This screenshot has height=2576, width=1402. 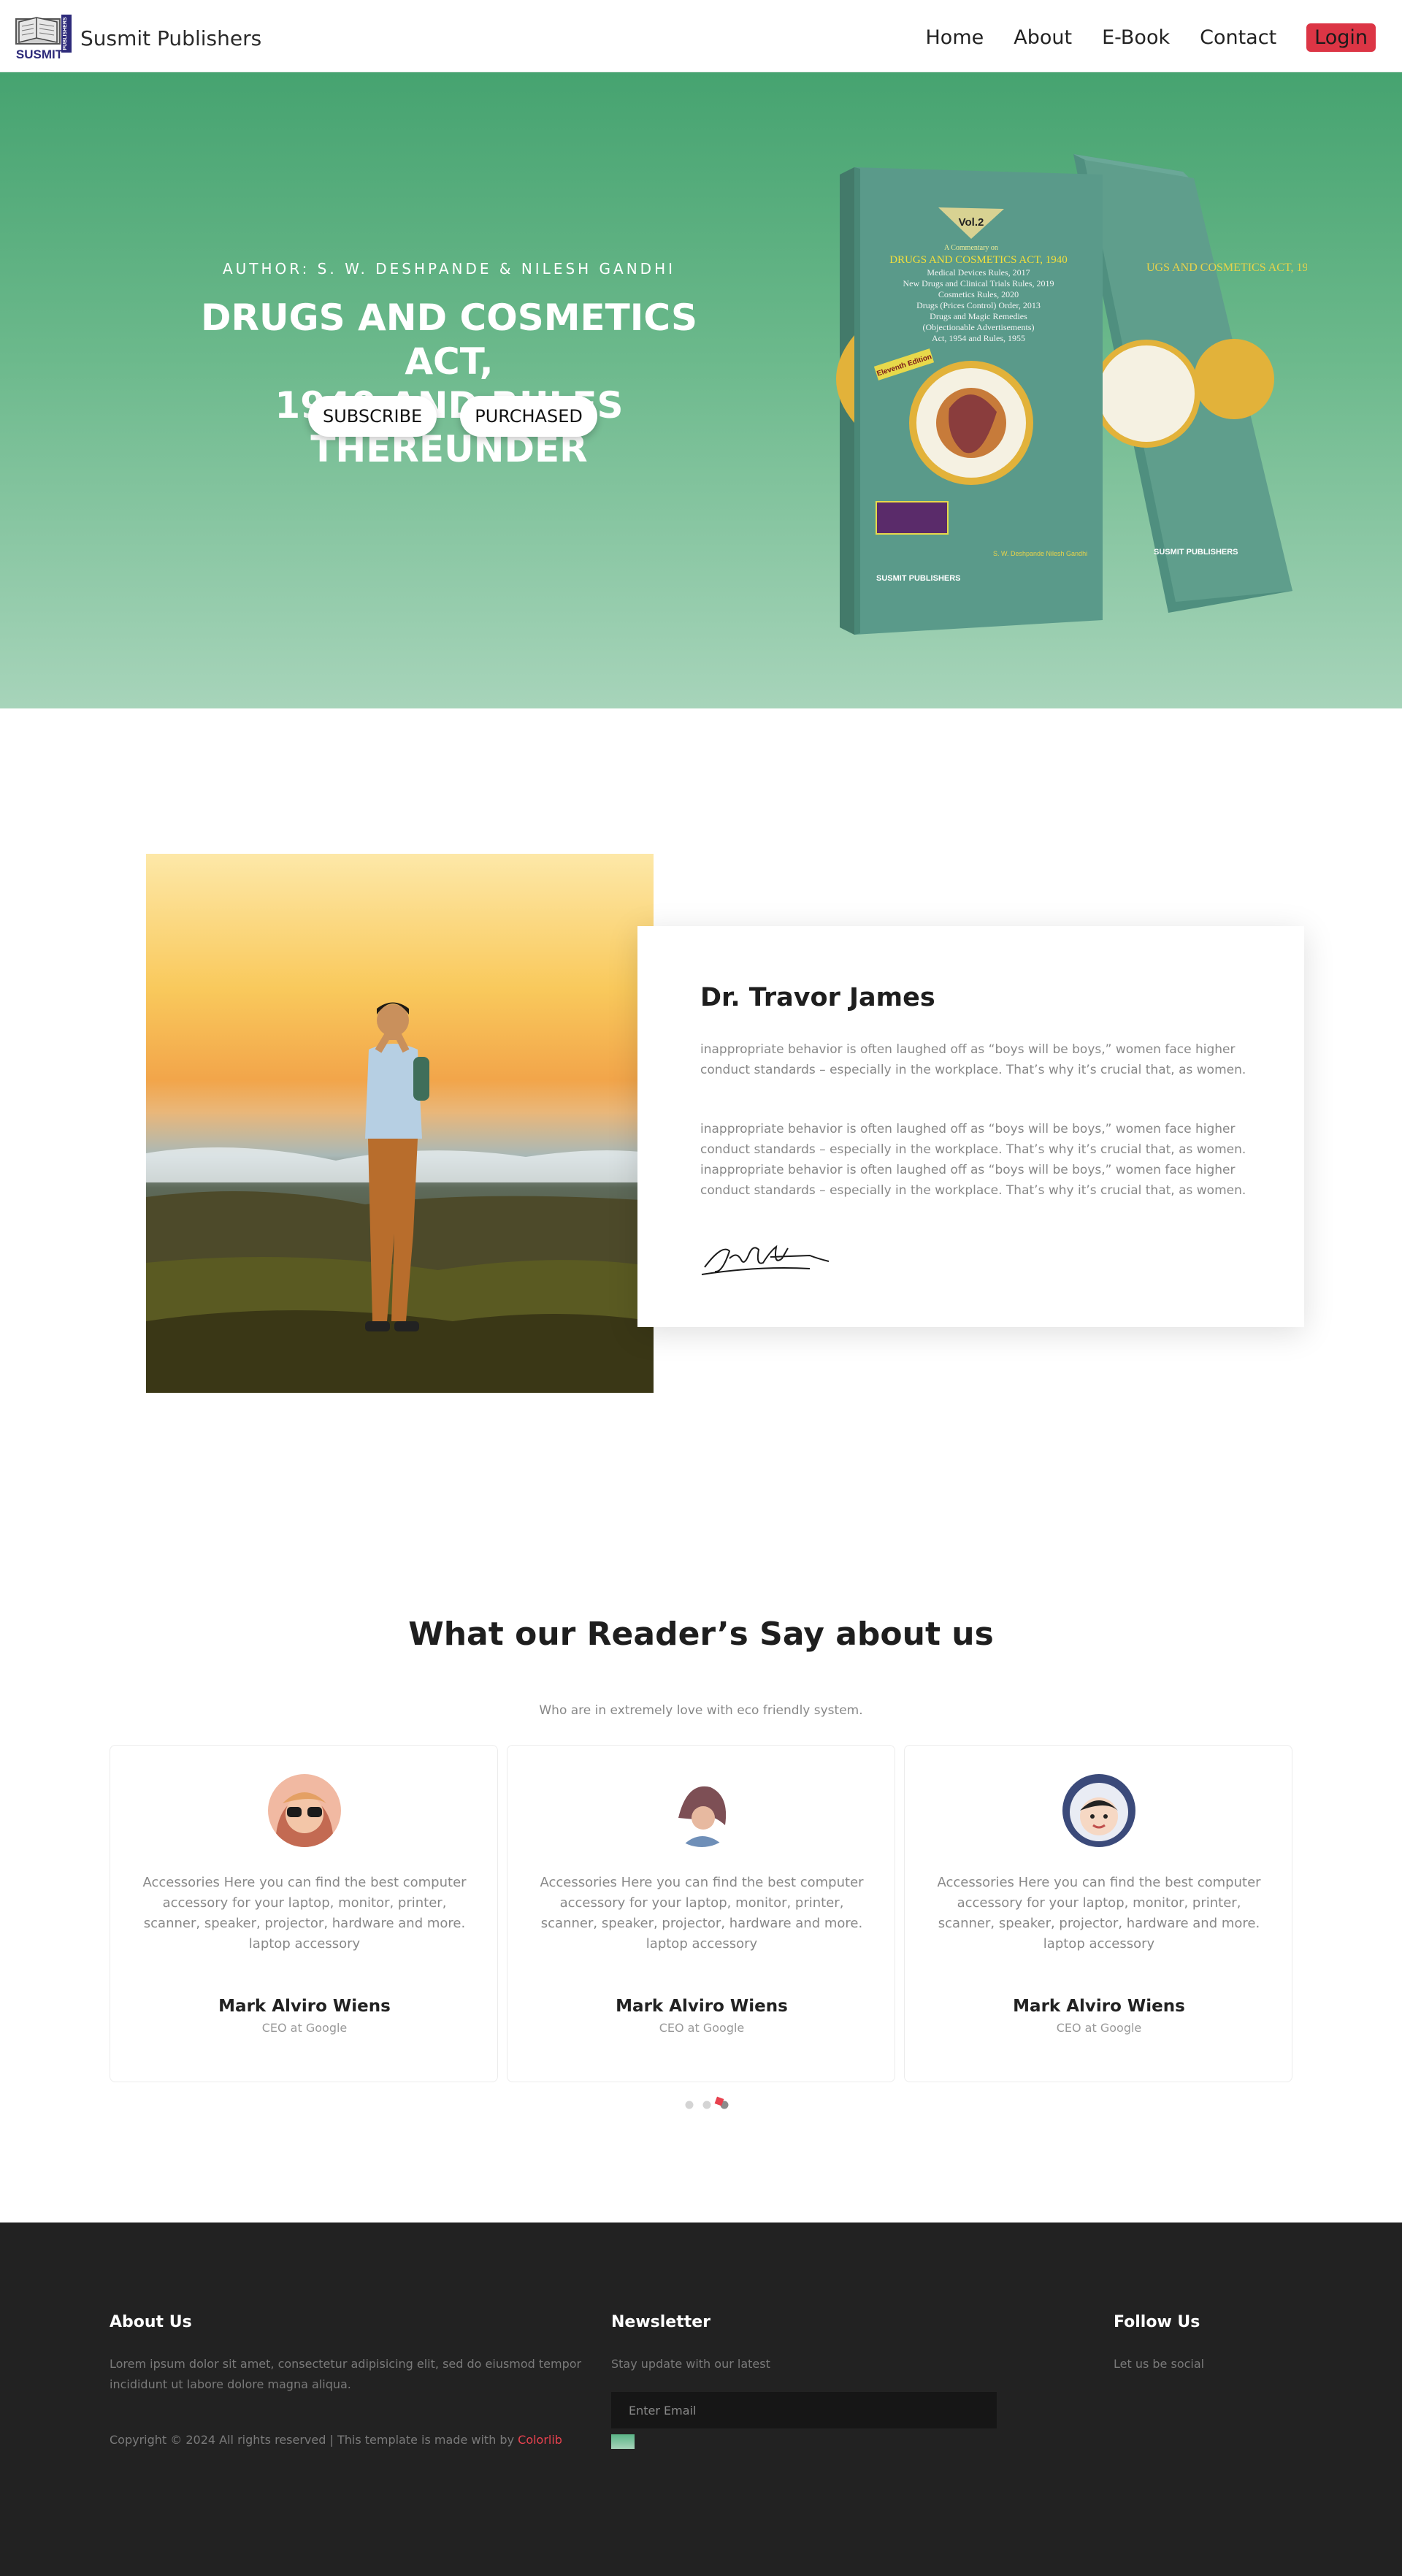 I want to click on book-line-6: (Objectionable Advertisements), so click(x=979, y=327).